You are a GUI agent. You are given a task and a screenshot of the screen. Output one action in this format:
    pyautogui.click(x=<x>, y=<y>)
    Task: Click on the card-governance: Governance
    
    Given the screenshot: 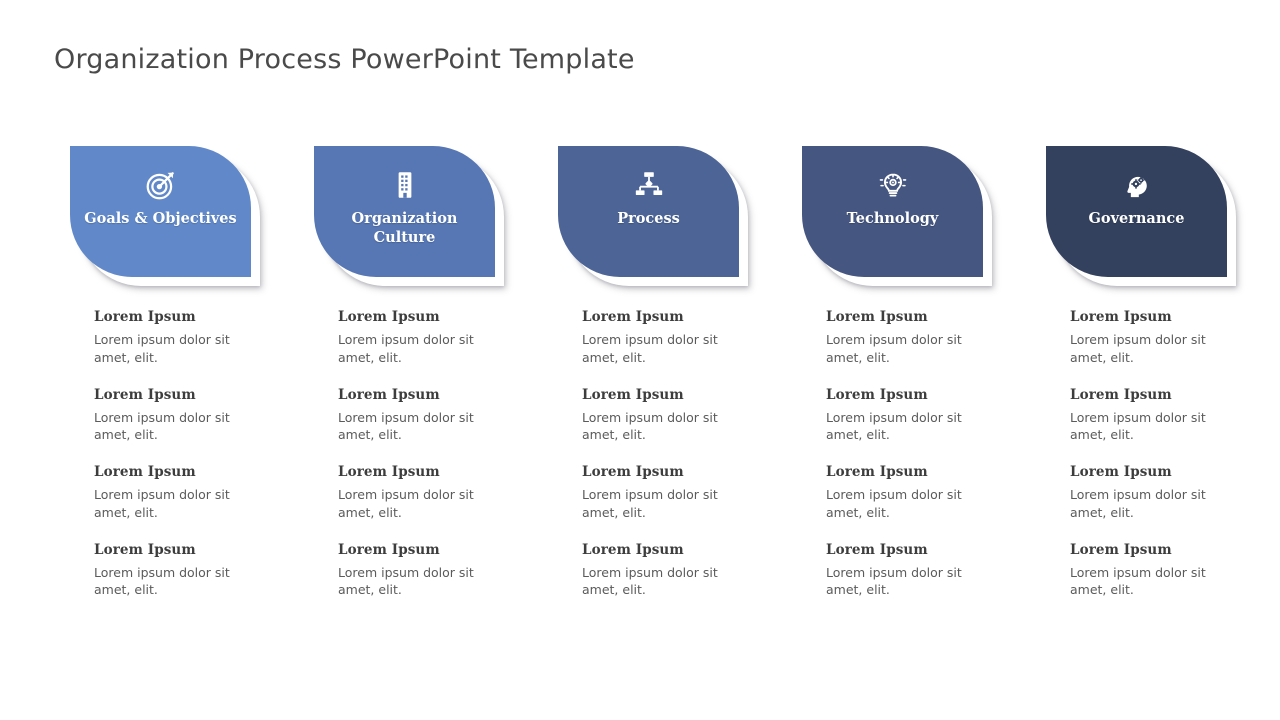 What is the action you would take?
    pyautogui.click(x=1141, y=216)
    